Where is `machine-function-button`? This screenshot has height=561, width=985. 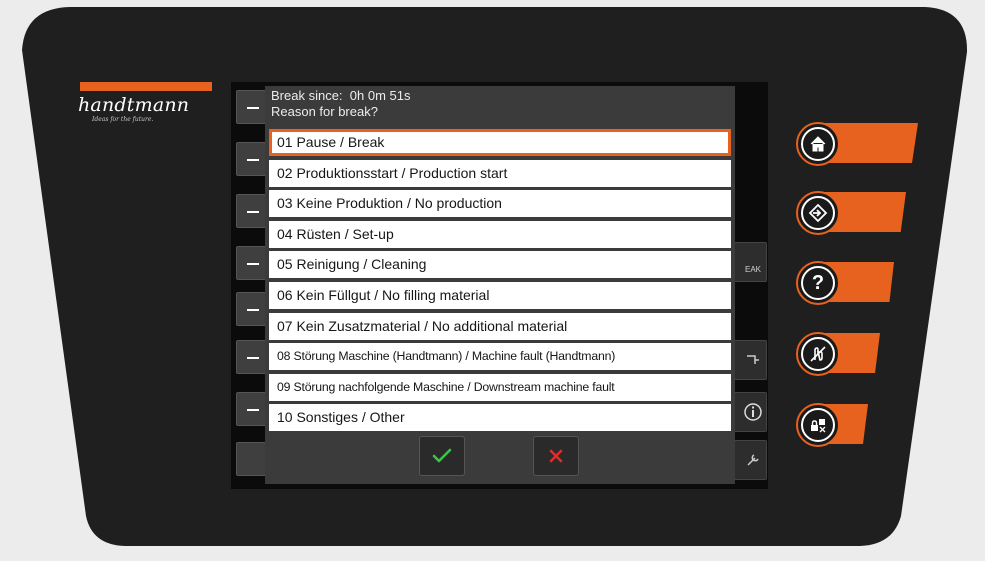
machine-function-button is located at coordinates (749, 360).